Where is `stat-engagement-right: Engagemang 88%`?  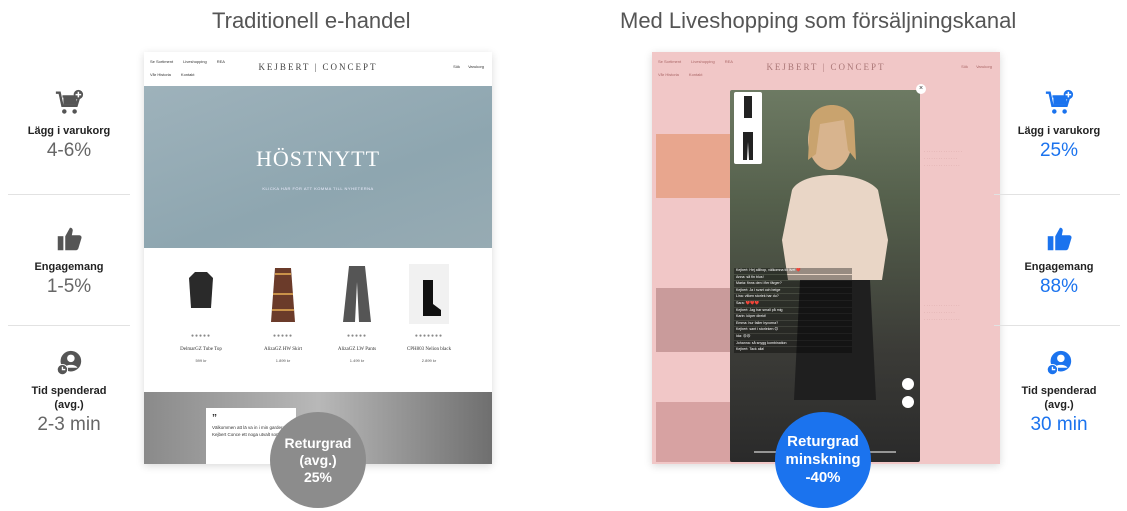 stat-engagement-right: Engagemang 88% is located at coordinates (1059, 261).